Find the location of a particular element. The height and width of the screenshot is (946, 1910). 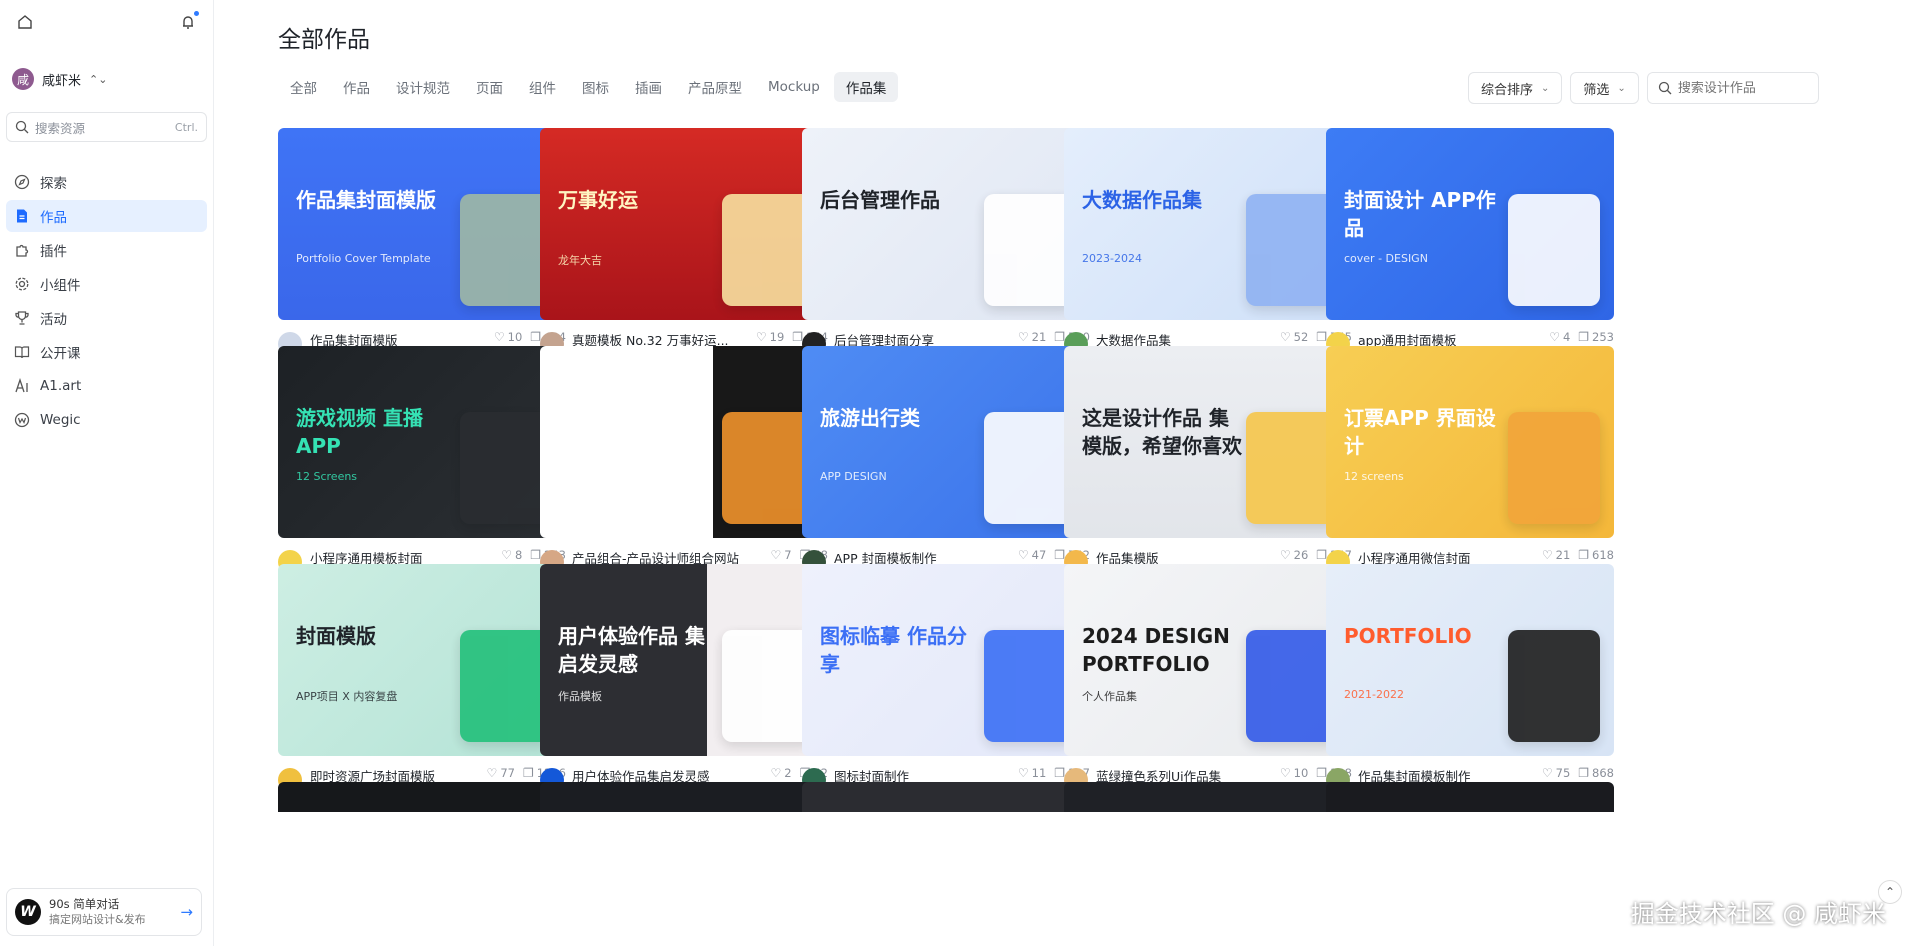

chevron-updown-icon: ⌃⌄ is located at coordinates (98, 79).